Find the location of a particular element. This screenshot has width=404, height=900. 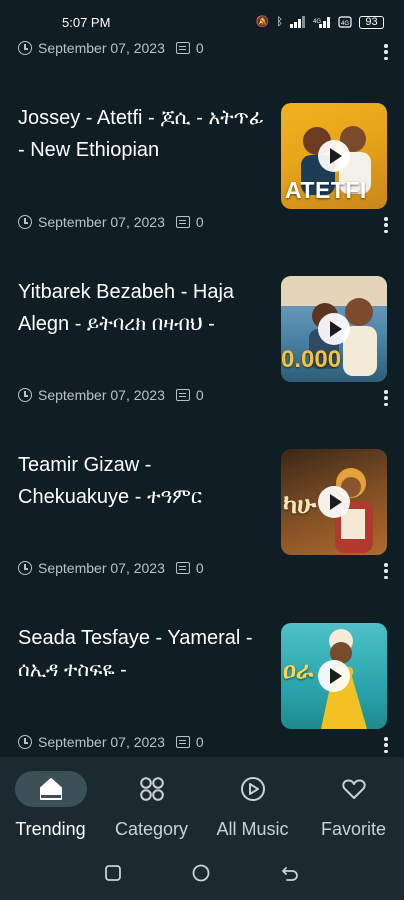

nav-label: Category is located at coordinates (151, 829).